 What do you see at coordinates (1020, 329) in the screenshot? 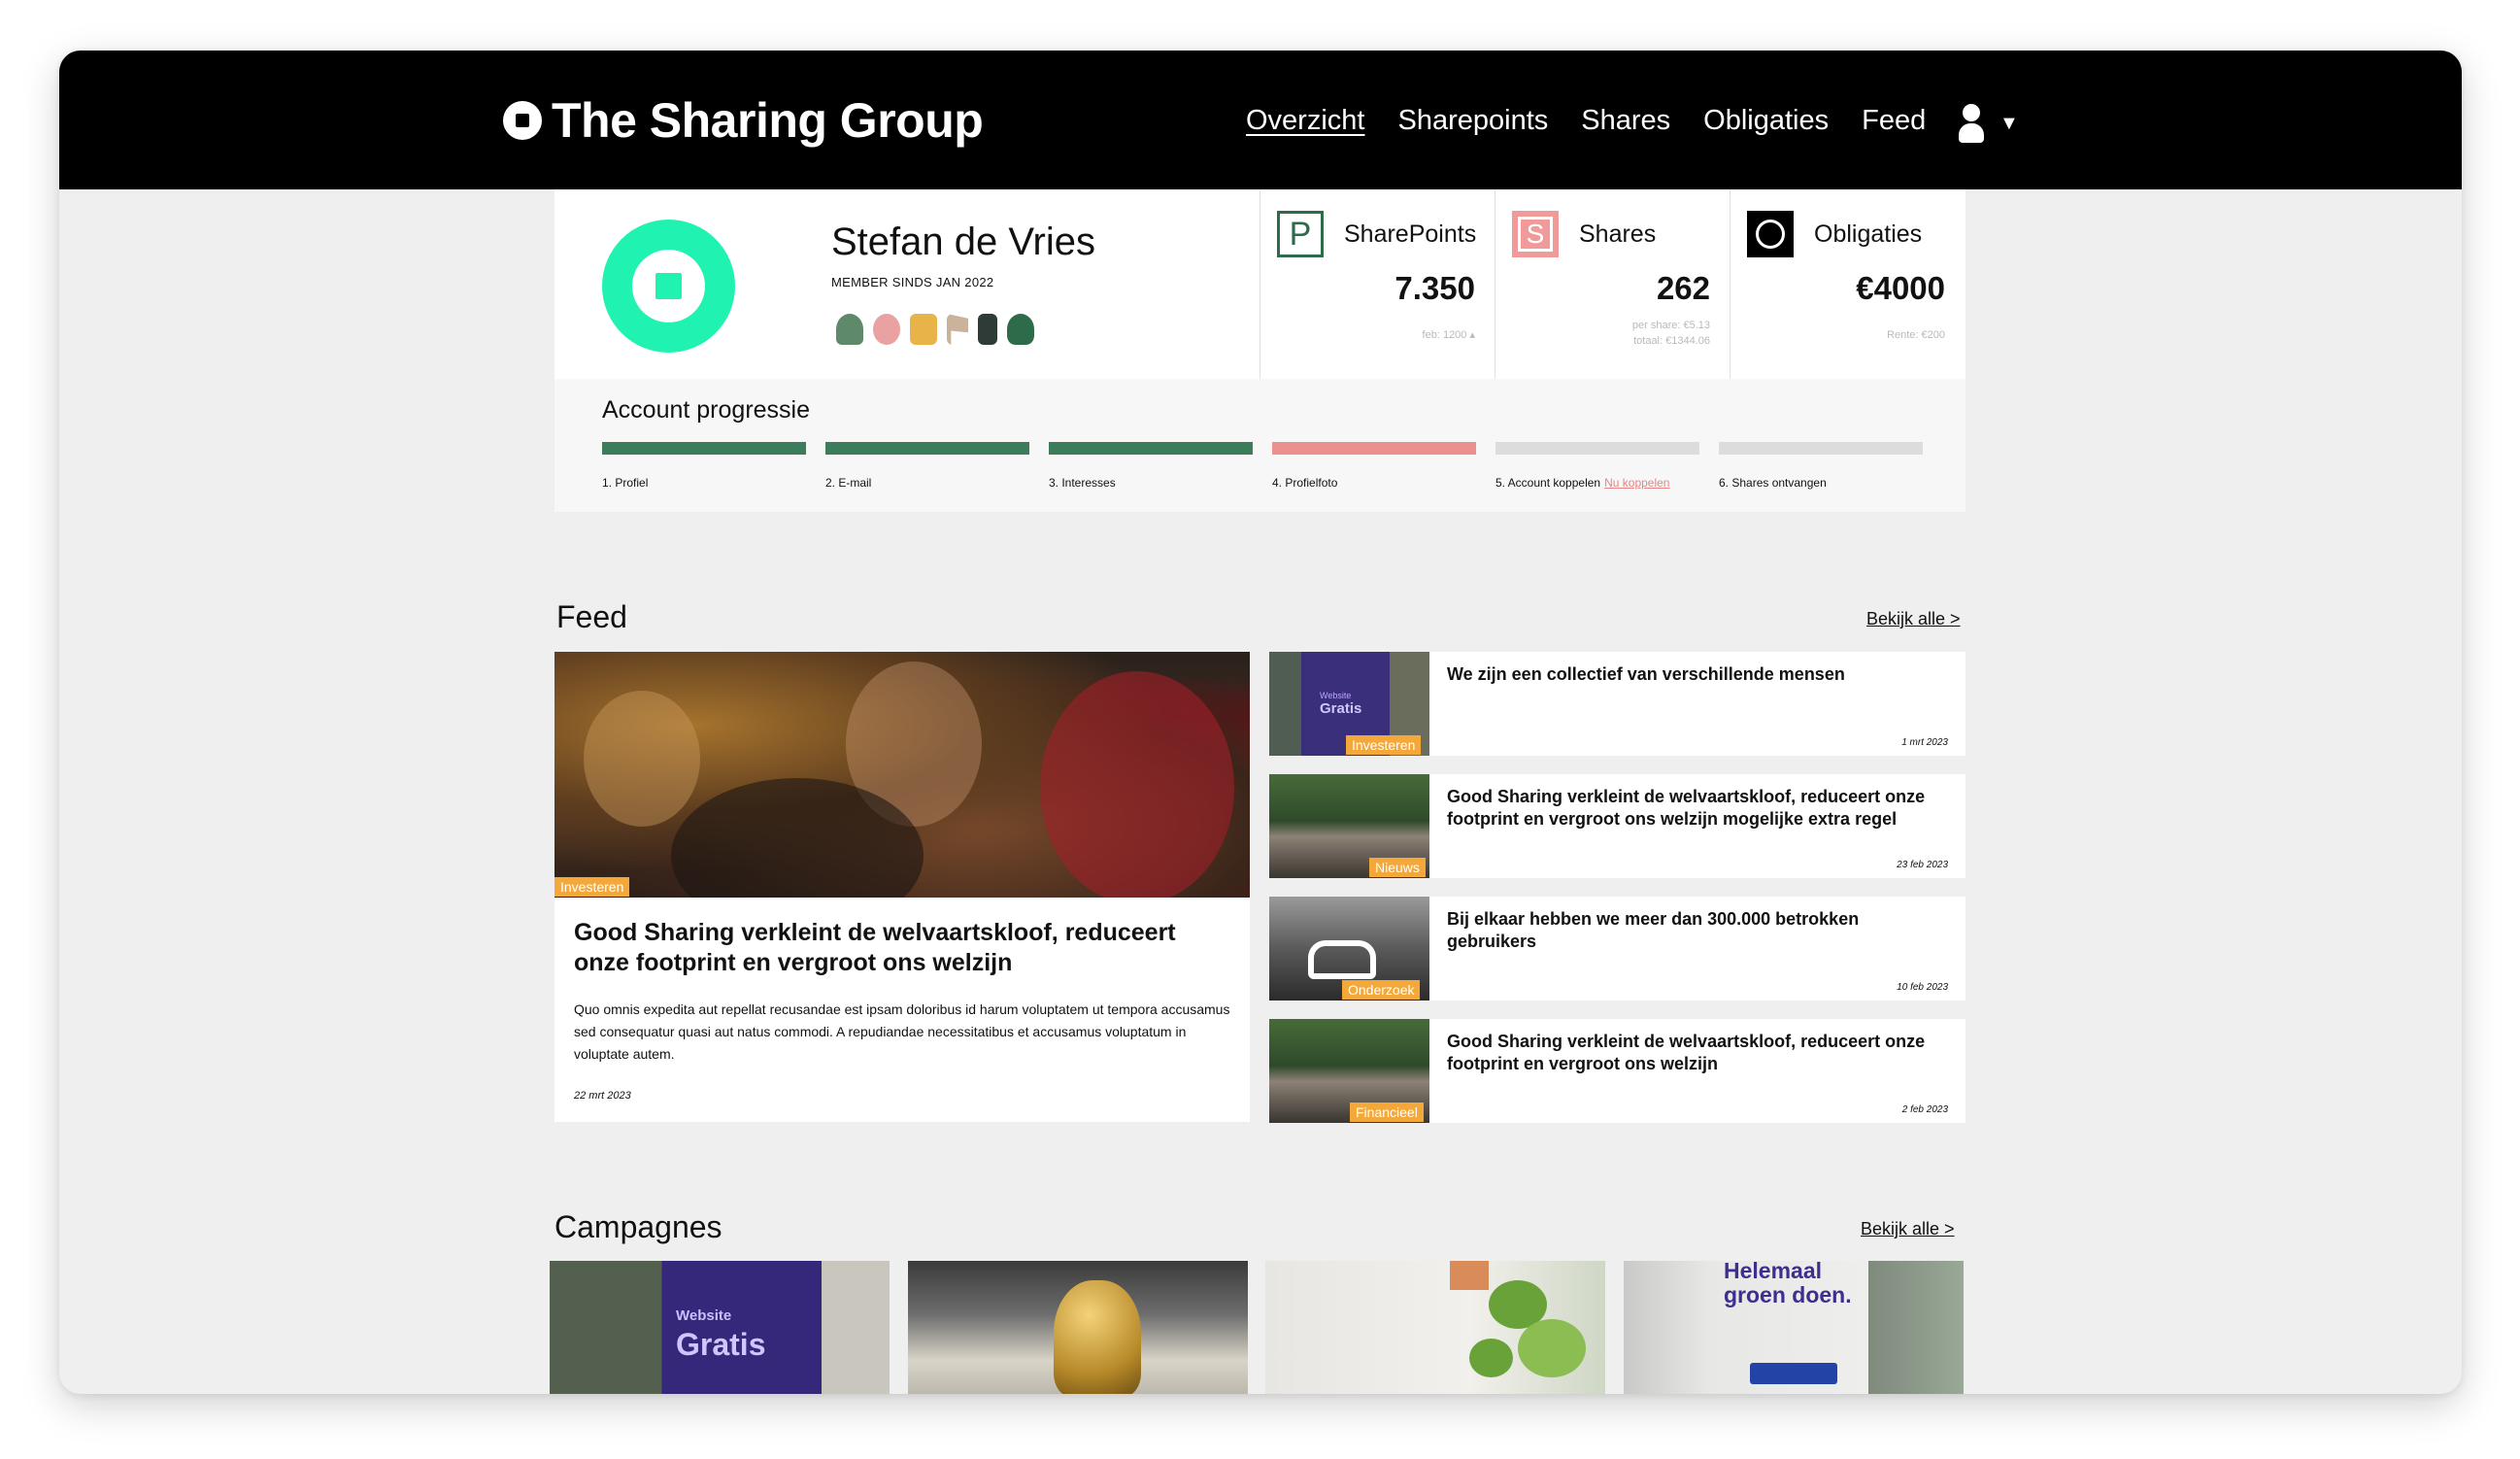
I see `cup-badge-icon` at bounding box center [1020, 329].